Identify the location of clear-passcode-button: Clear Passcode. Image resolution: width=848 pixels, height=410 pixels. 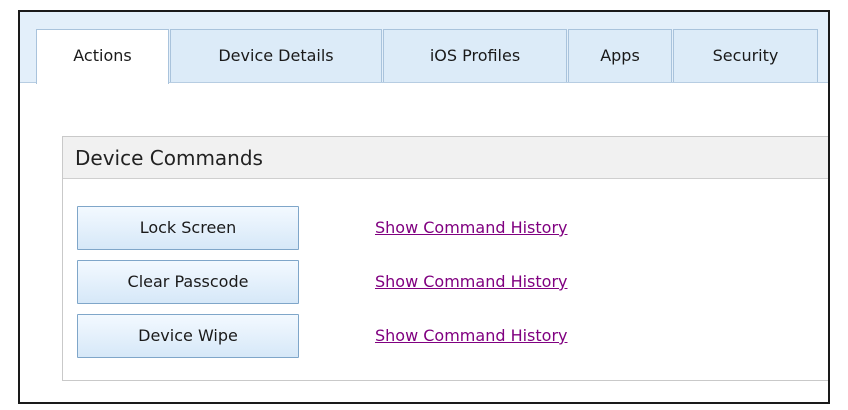
(188, 282).